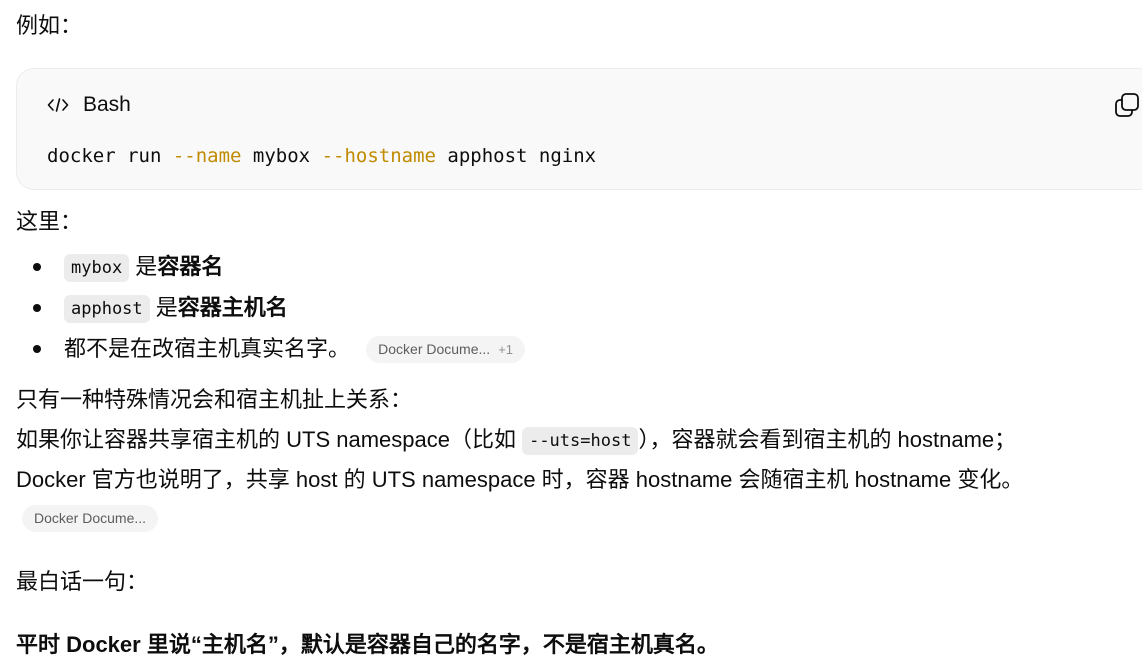  I want to click on copy-button, so click(1127, 105).